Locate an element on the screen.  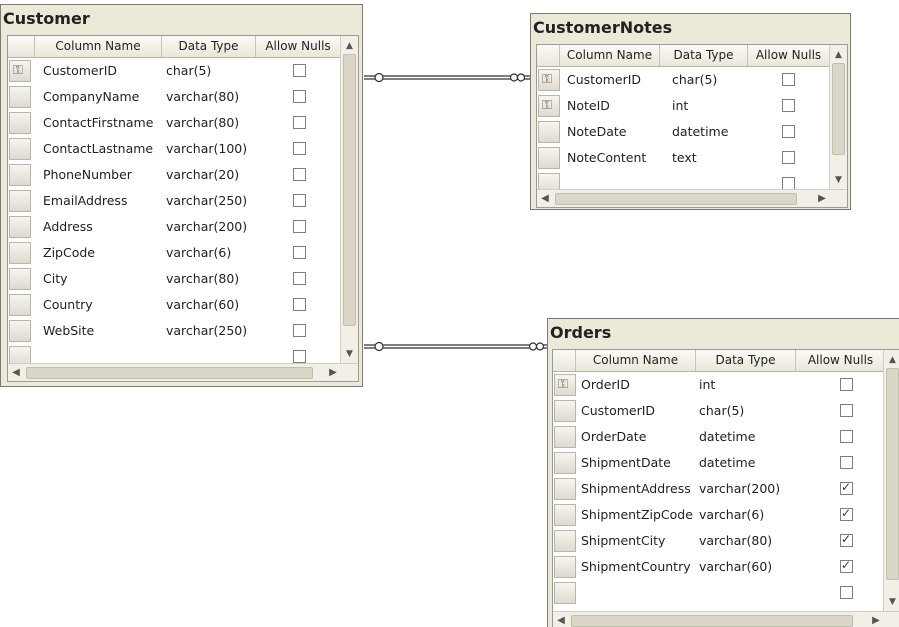
table-row: PhoneNumber varchar(20) is located at coordinates (183, 175).